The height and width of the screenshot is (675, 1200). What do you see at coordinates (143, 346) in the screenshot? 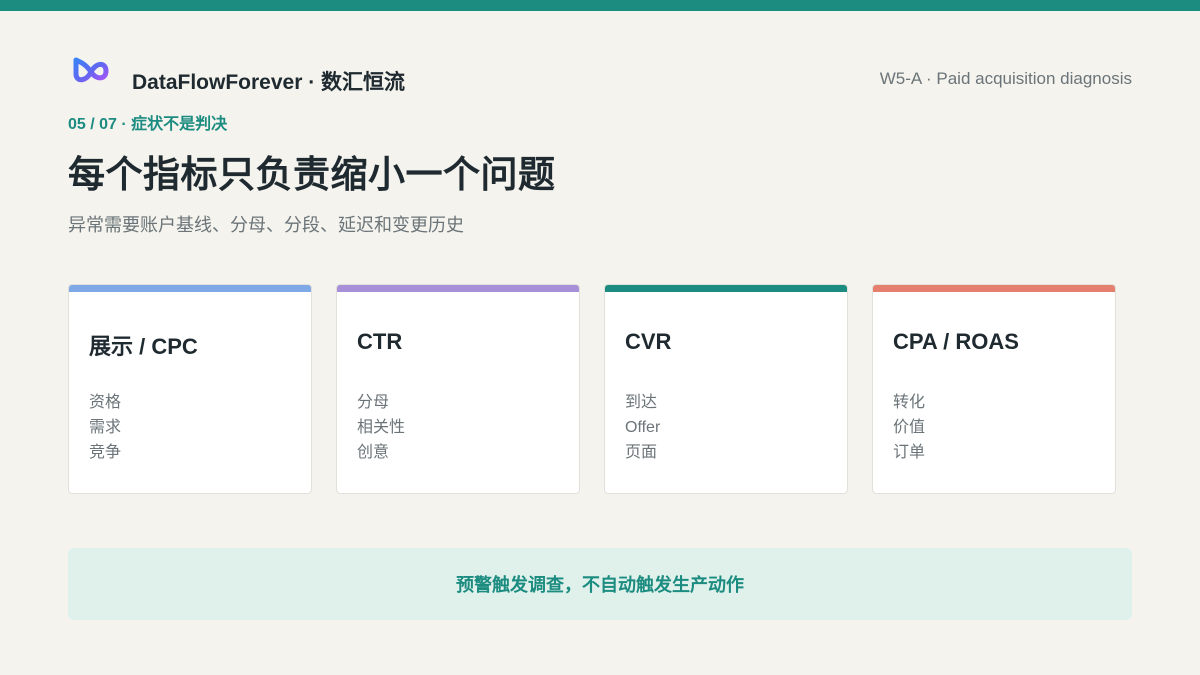
I see `card-title: 展示 / CPC` at bounding box center [143, 346].